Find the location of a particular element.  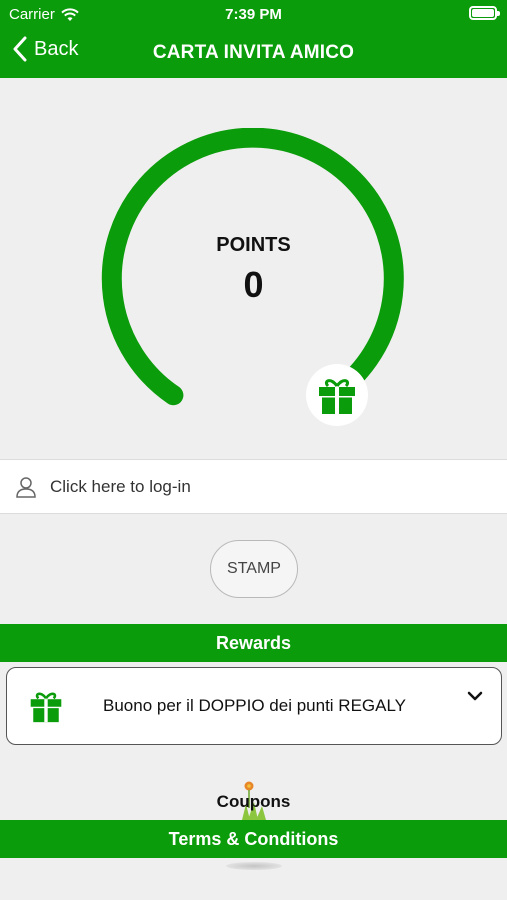

login-label: Click here to log-in is located at coordinates (120, 486).